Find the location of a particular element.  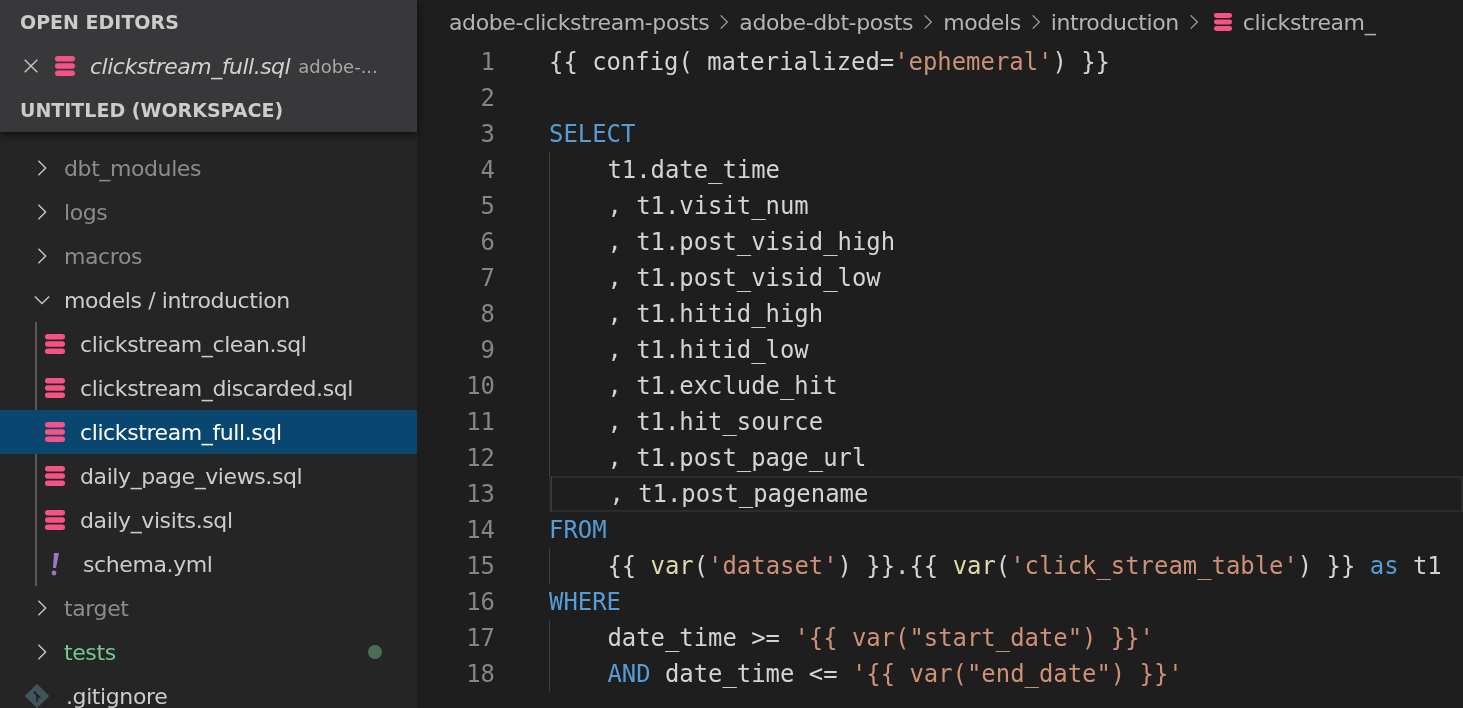

close-icon is located at coordinates (31, 66).